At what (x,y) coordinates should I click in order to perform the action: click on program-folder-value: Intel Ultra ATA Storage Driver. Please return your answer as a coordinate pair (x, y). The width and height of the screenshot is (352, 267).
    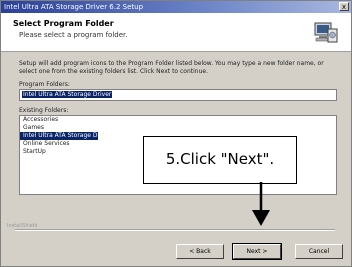
    Looking at the image, I should click on (67, 94).